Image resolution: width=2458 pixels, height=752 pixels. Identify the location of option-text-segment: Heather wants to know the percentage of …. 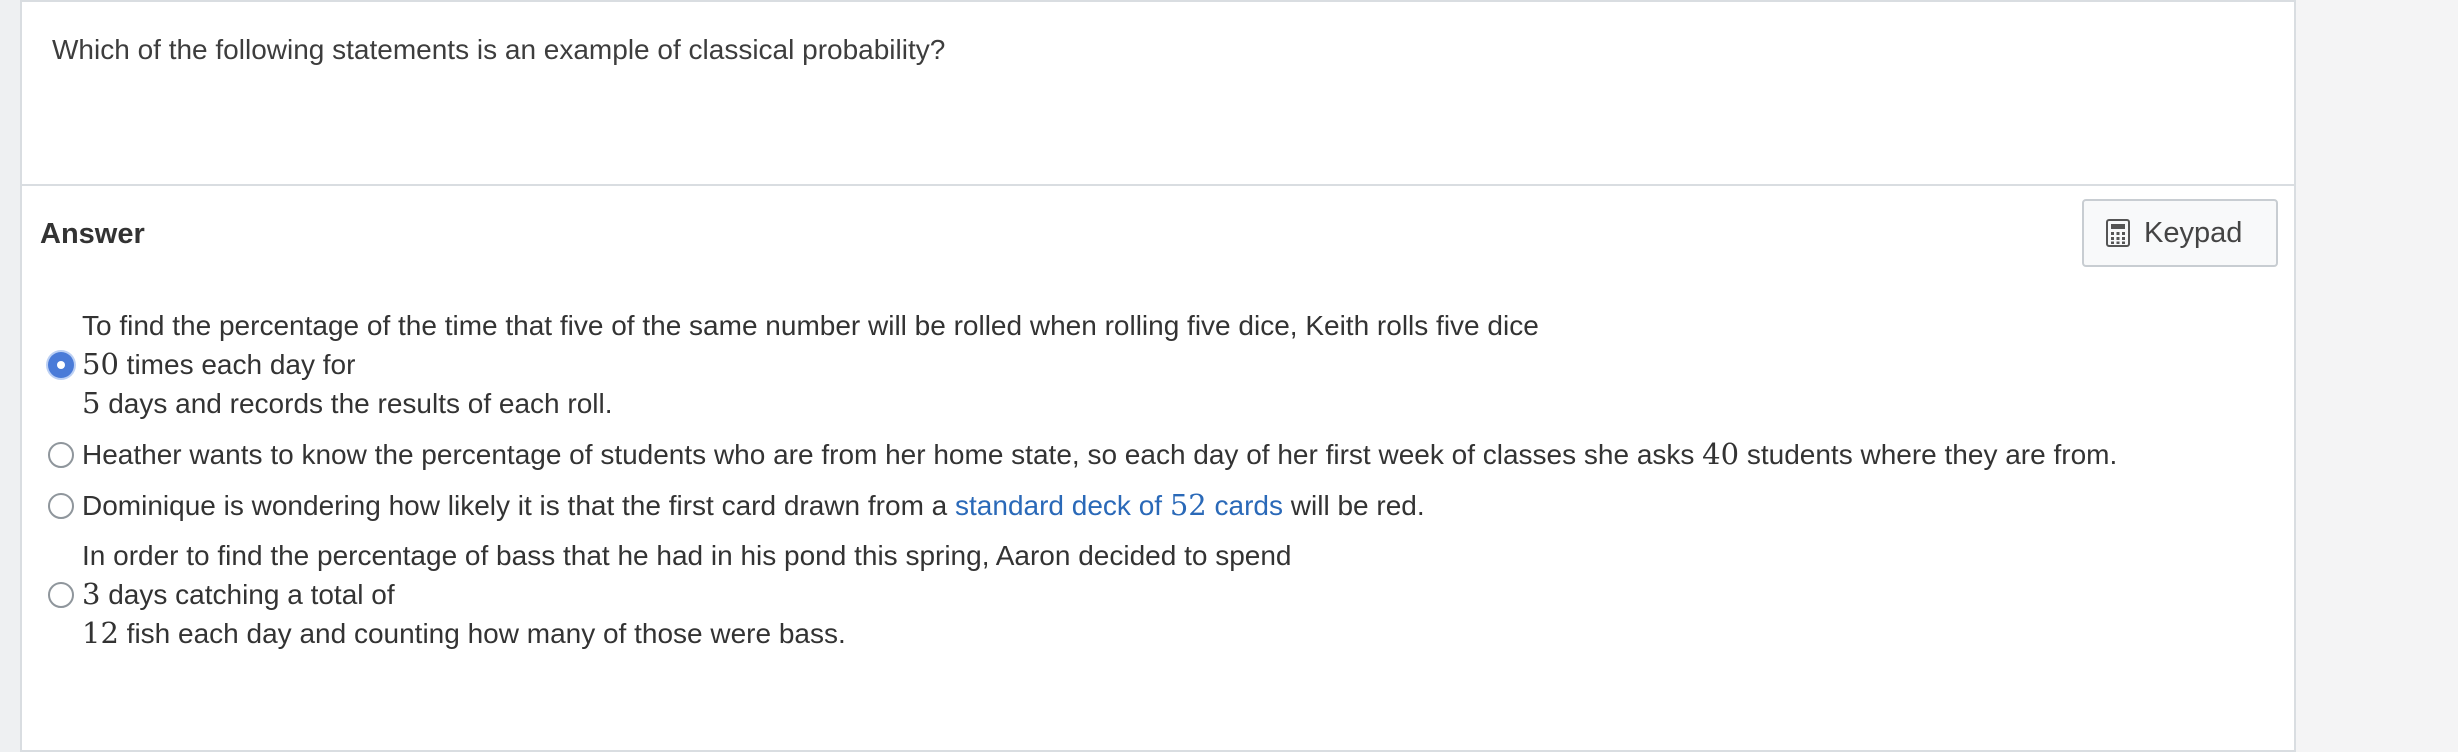
(892, 454).